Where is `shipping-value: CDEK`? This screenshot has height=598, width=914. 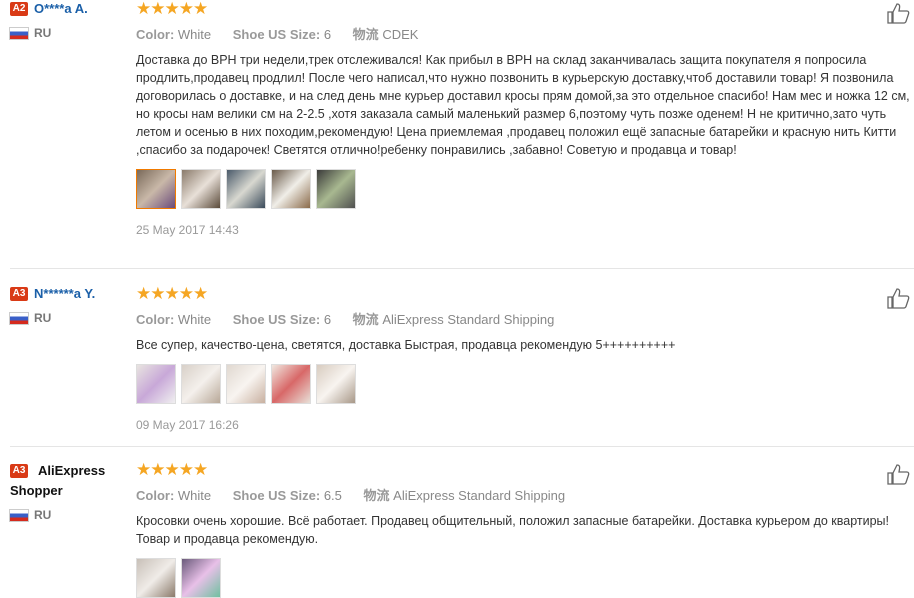
shipping-value: CDEK is located at coordinates (400, 34).